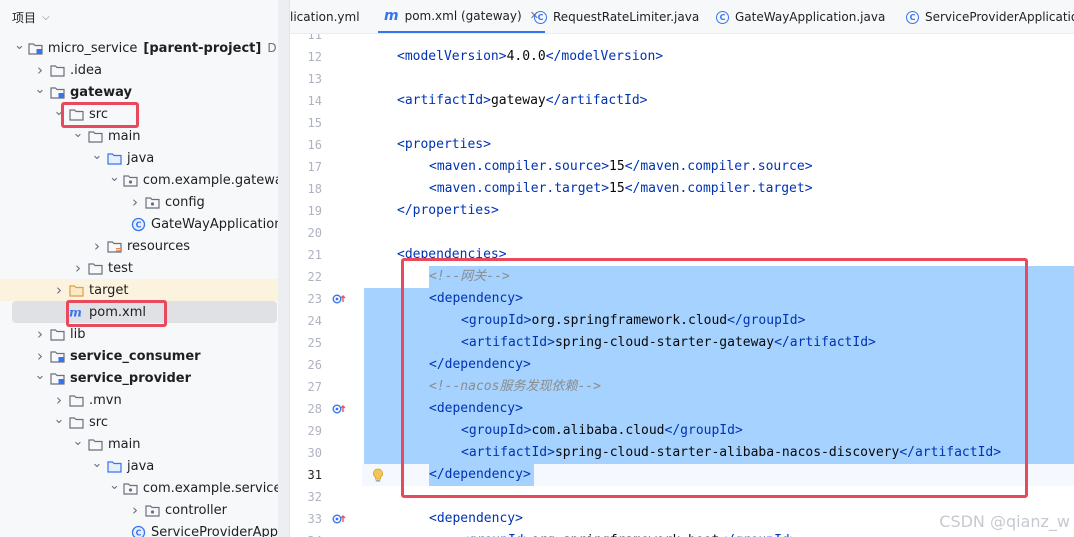 Image resolution: width=1074 pixels, height=537 pixels. I want to click on xml-text: 15, so click(617, 188).